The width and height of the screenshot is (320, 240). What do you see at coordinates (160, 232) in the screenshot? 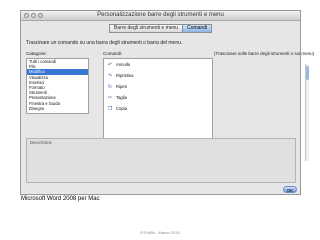
I see `slide-footer: R.Polillo - Marzo 2015` at bounding box center [160, 232].